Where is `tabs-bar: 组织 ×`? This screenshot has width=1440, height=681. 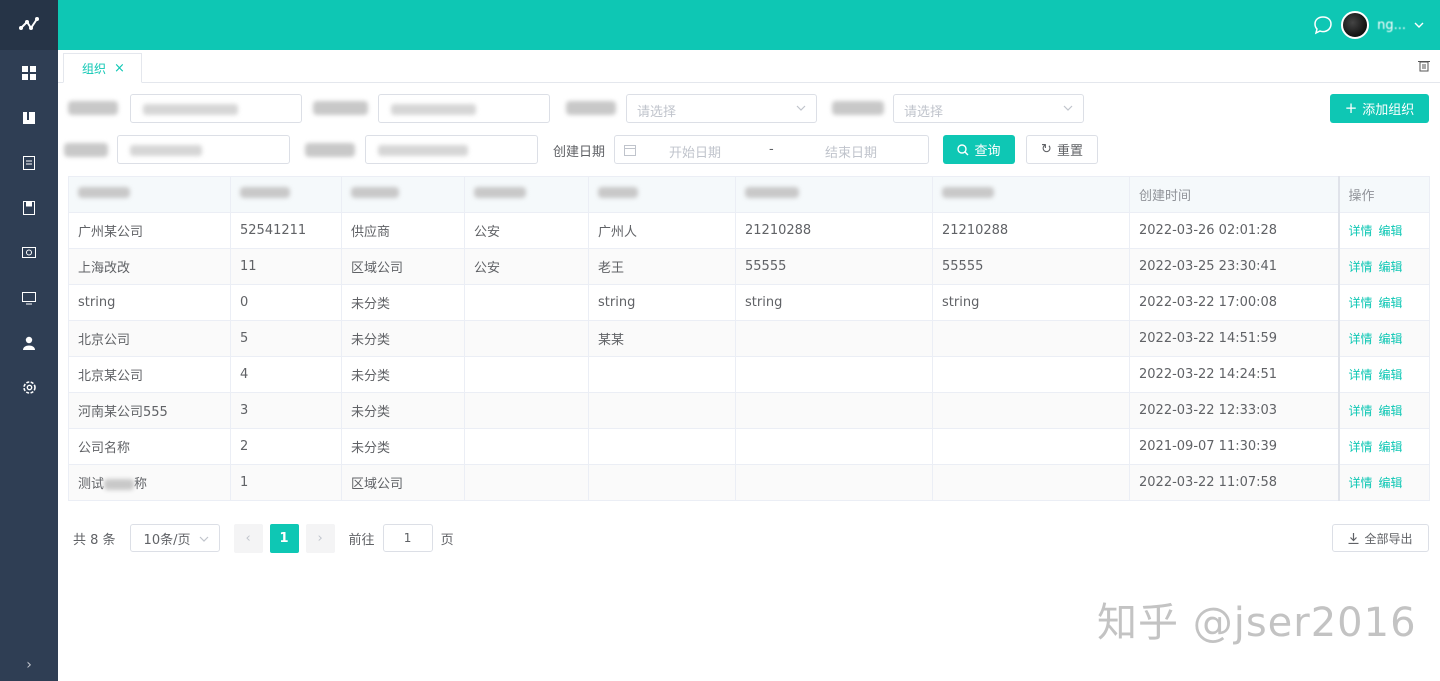 tabs-bar: 组织 × is located at coordinates (749, 66).